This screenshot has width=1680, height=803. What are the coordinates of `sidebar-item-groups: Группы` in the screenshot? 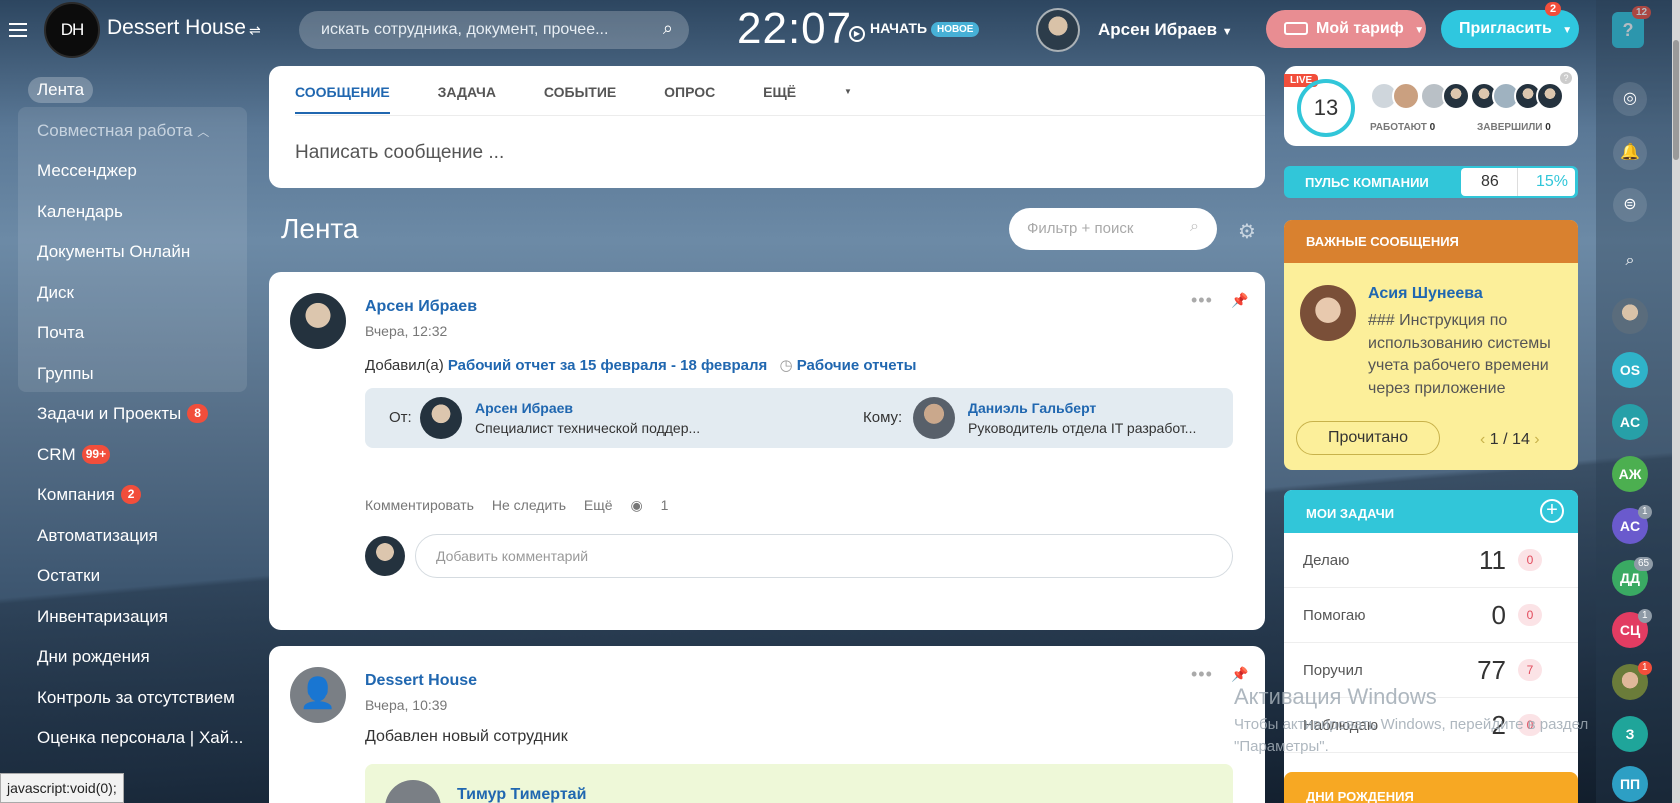 It's located at (125, 374).